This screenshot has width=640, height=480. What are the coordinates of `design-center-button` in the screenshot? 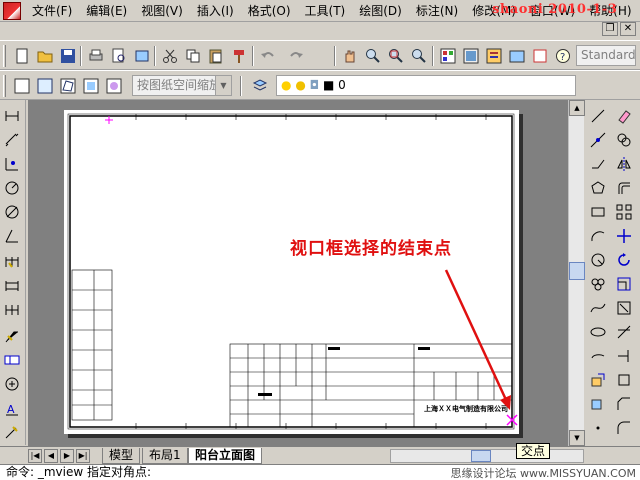 It's located at (471, 56).